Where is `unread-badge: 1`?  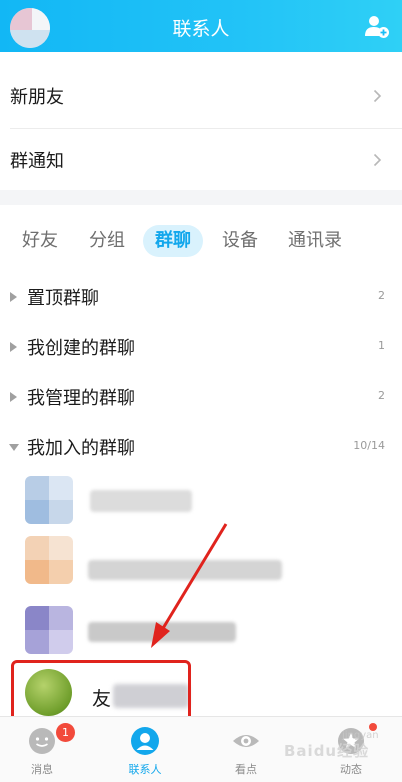 unread-badge: 1 is located at coordinates (65, 732).